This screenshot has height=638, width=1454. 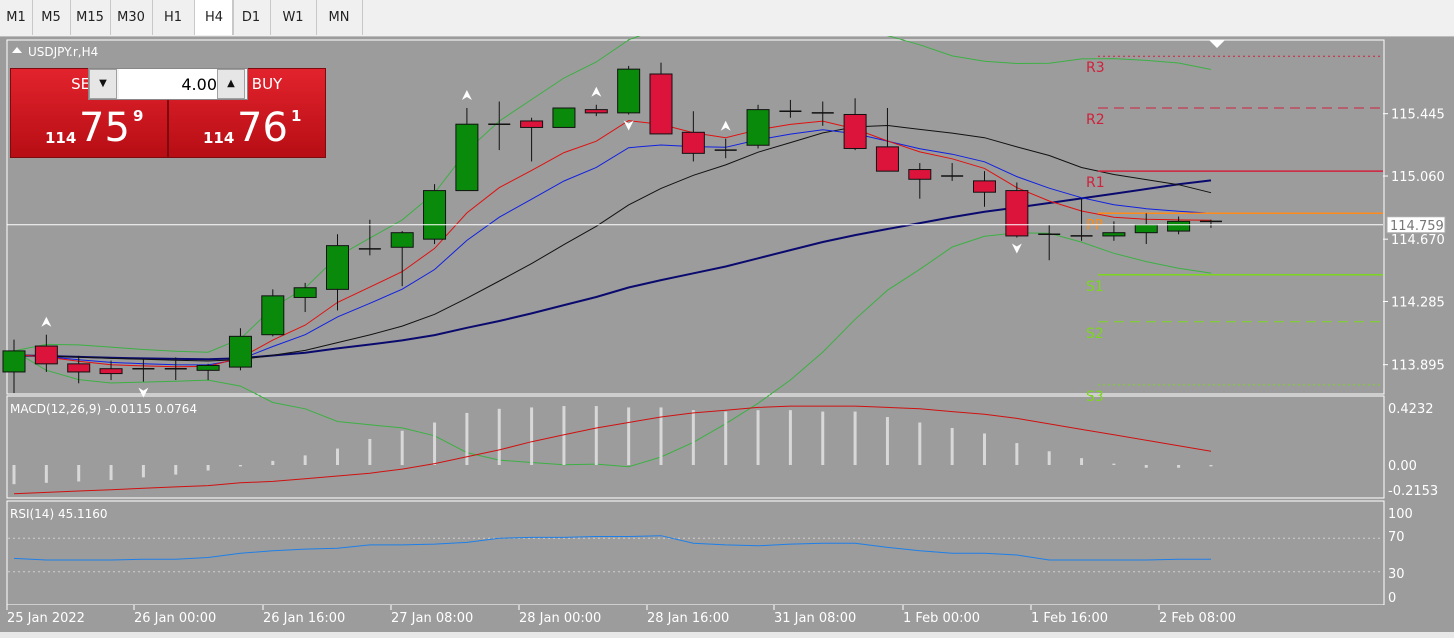 I want to click on symbol-label: USDJPY.r,H4, so click(x=63, y=52).